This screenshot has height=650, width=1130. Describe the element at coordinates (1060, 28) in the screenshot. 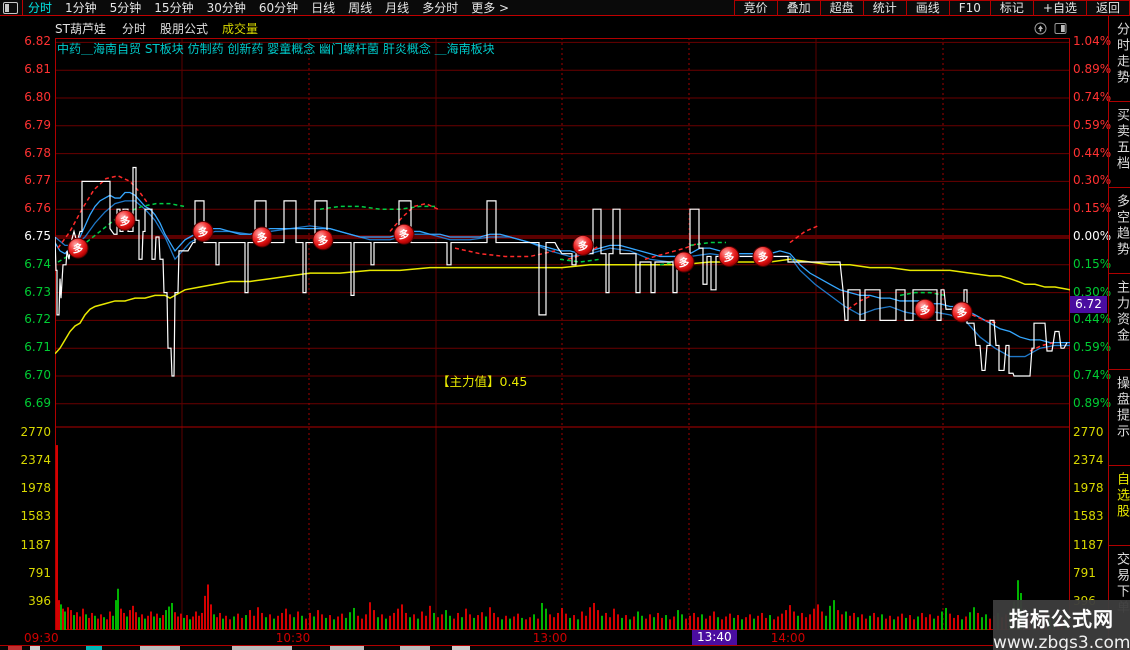

I see `panel-toggle-icon` at that location.